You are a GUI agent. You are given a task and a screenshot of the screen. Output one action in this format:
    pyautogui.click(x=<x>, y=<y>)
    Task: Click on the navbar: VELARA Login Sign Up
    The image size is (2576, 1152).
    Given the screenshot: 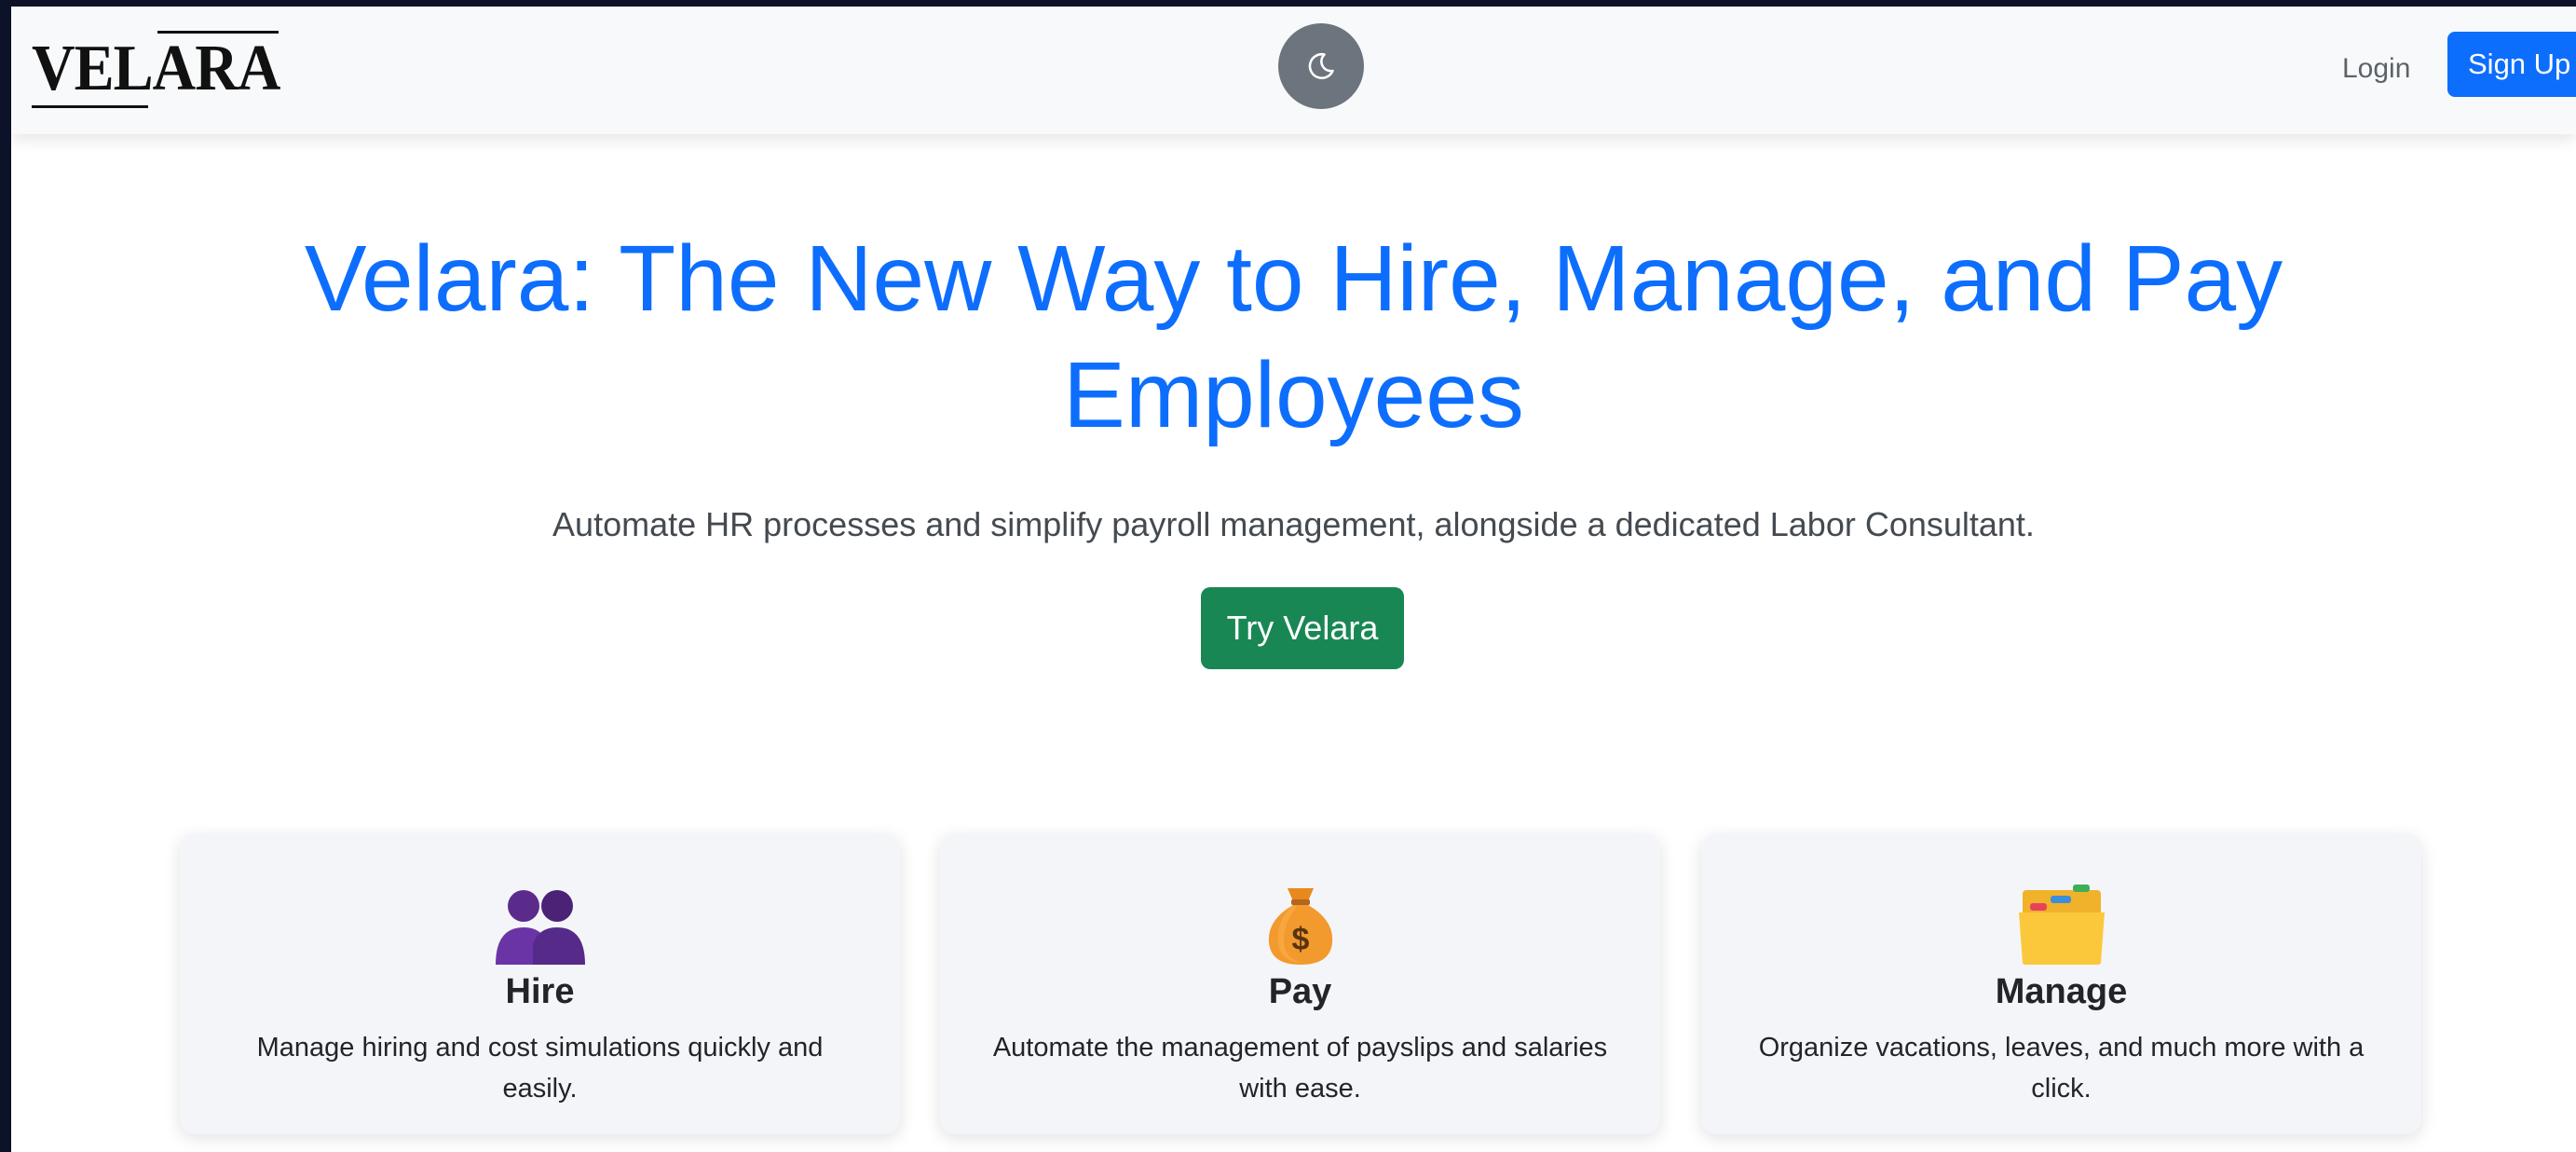 What is the action you would take?
    pyautogui.click(x=1293, y=70)
    